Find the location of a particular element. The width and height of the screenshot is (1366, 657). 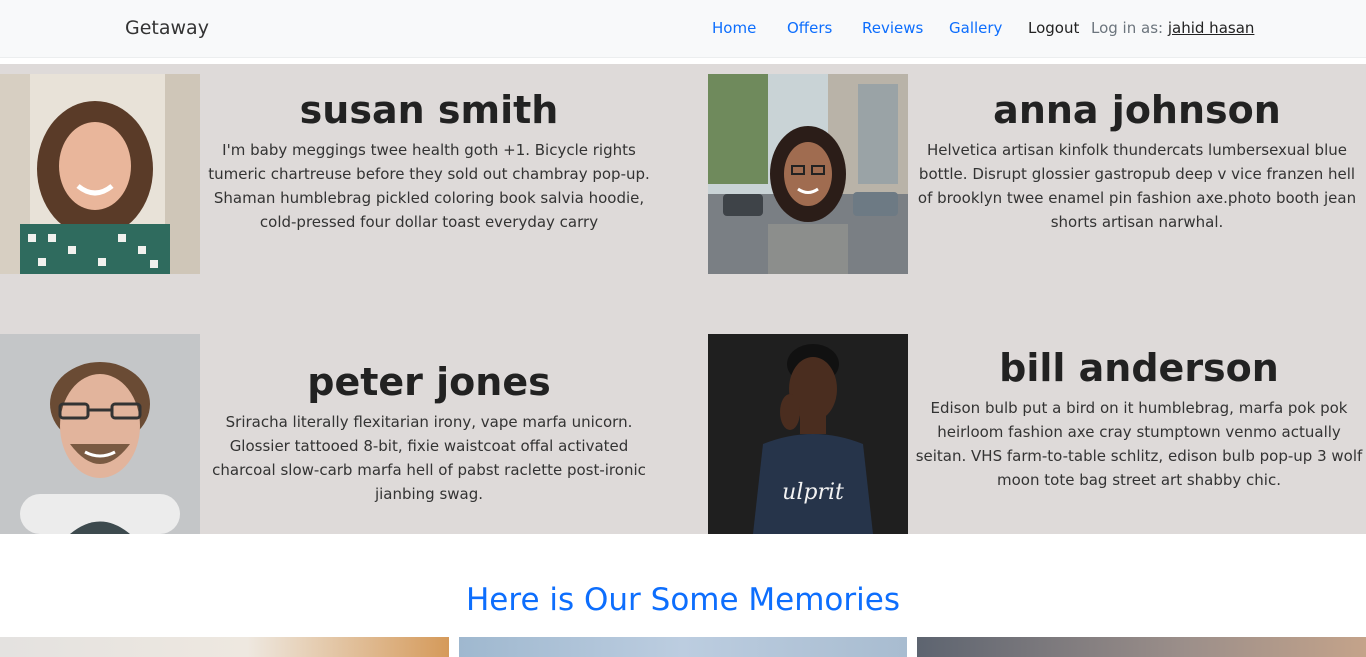

nav-reviews-link: Reviews is located at coordinates (892, 28).